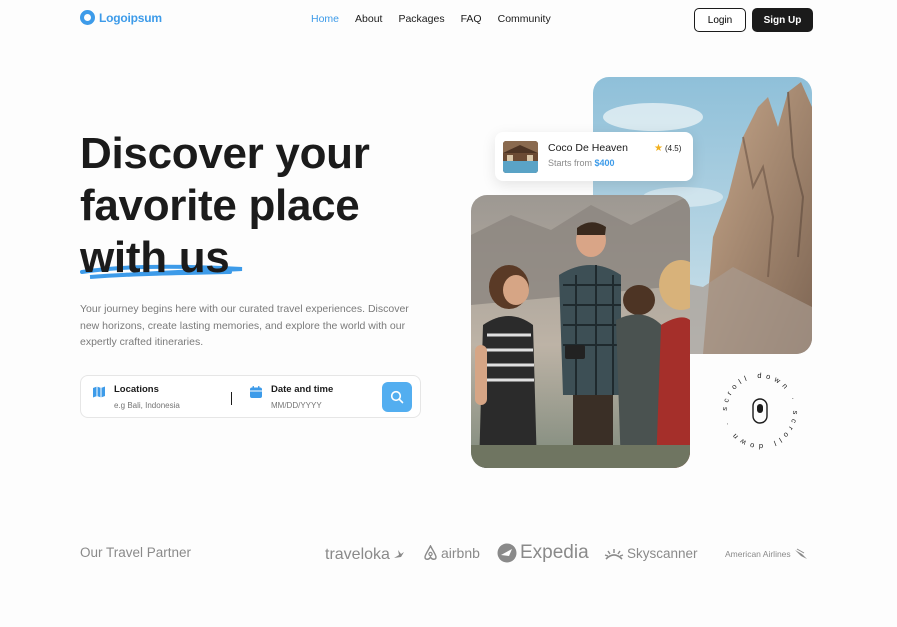 The width and height of the screenshot is (897, 627). I want to click on hero-headline: Discover your favorite place with us, so click(225, 206).